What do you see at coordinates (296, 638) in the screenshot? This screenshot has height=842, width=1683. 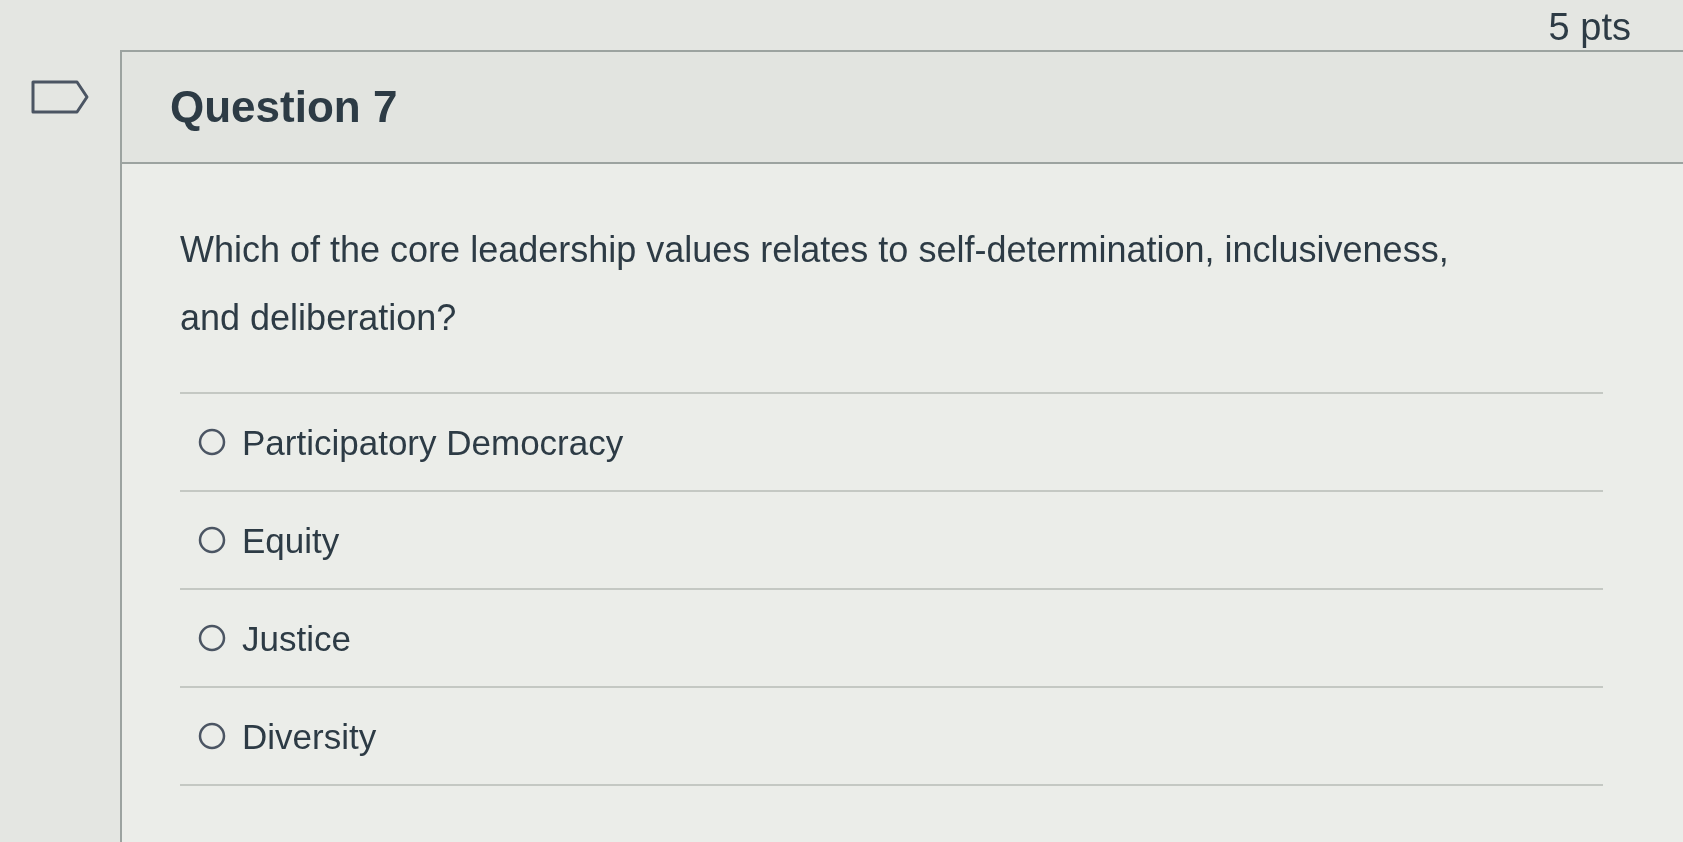 I see `answer-label: Justice` at bounding box center [296, 638].